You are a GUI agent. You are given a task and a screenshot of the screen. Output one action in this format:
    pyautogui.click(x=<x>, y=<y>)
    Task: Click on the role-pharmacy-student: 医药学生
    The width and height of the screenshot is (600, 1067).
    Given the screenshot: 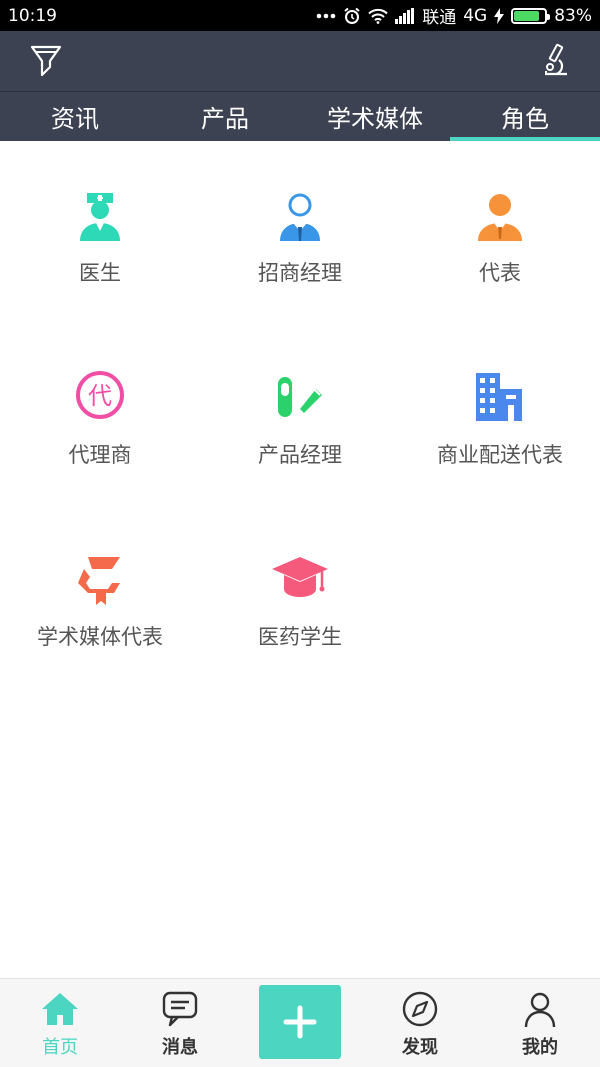 What is the action you would take?
    pyautogui.click(x=300, y=596)
    